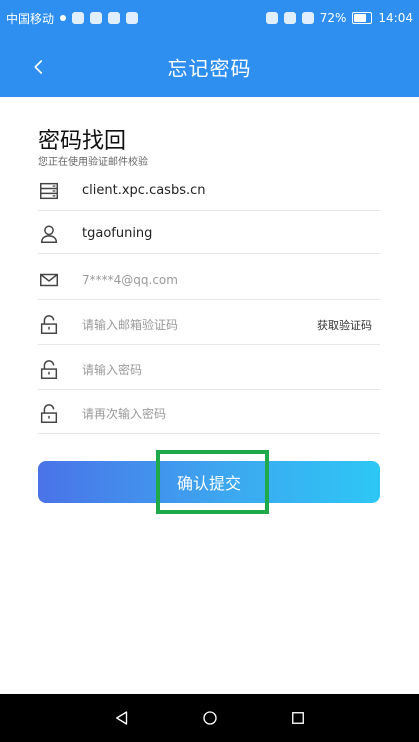  What do you see at coordinates (395, 18) in the screenshot?
I see `clock: 14:04` at bounding box center [395, 18].